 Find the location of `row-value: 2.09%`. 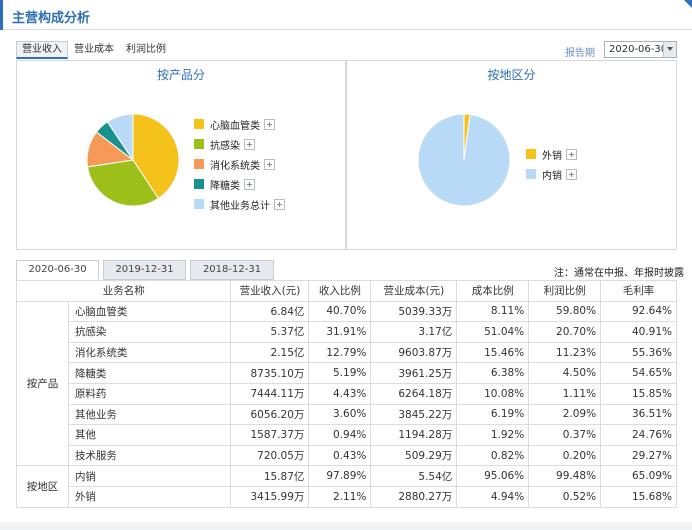

row-value: 2.09% is located at coordinates (565, 414).